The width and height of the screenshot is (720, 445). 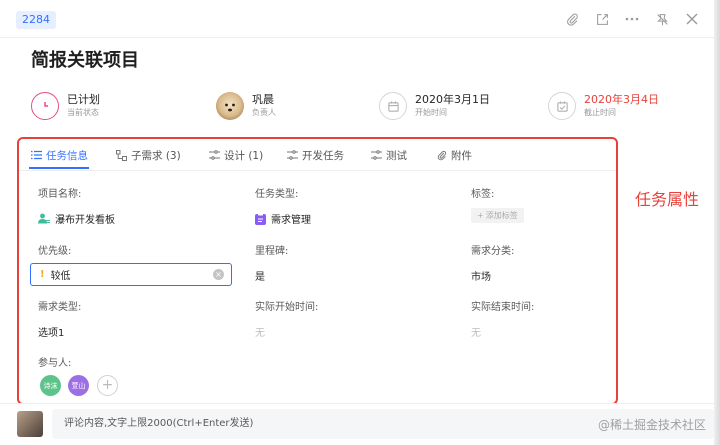 I want to click on actual-end-label: 实际结束时间:, so click(x=503, y=307).